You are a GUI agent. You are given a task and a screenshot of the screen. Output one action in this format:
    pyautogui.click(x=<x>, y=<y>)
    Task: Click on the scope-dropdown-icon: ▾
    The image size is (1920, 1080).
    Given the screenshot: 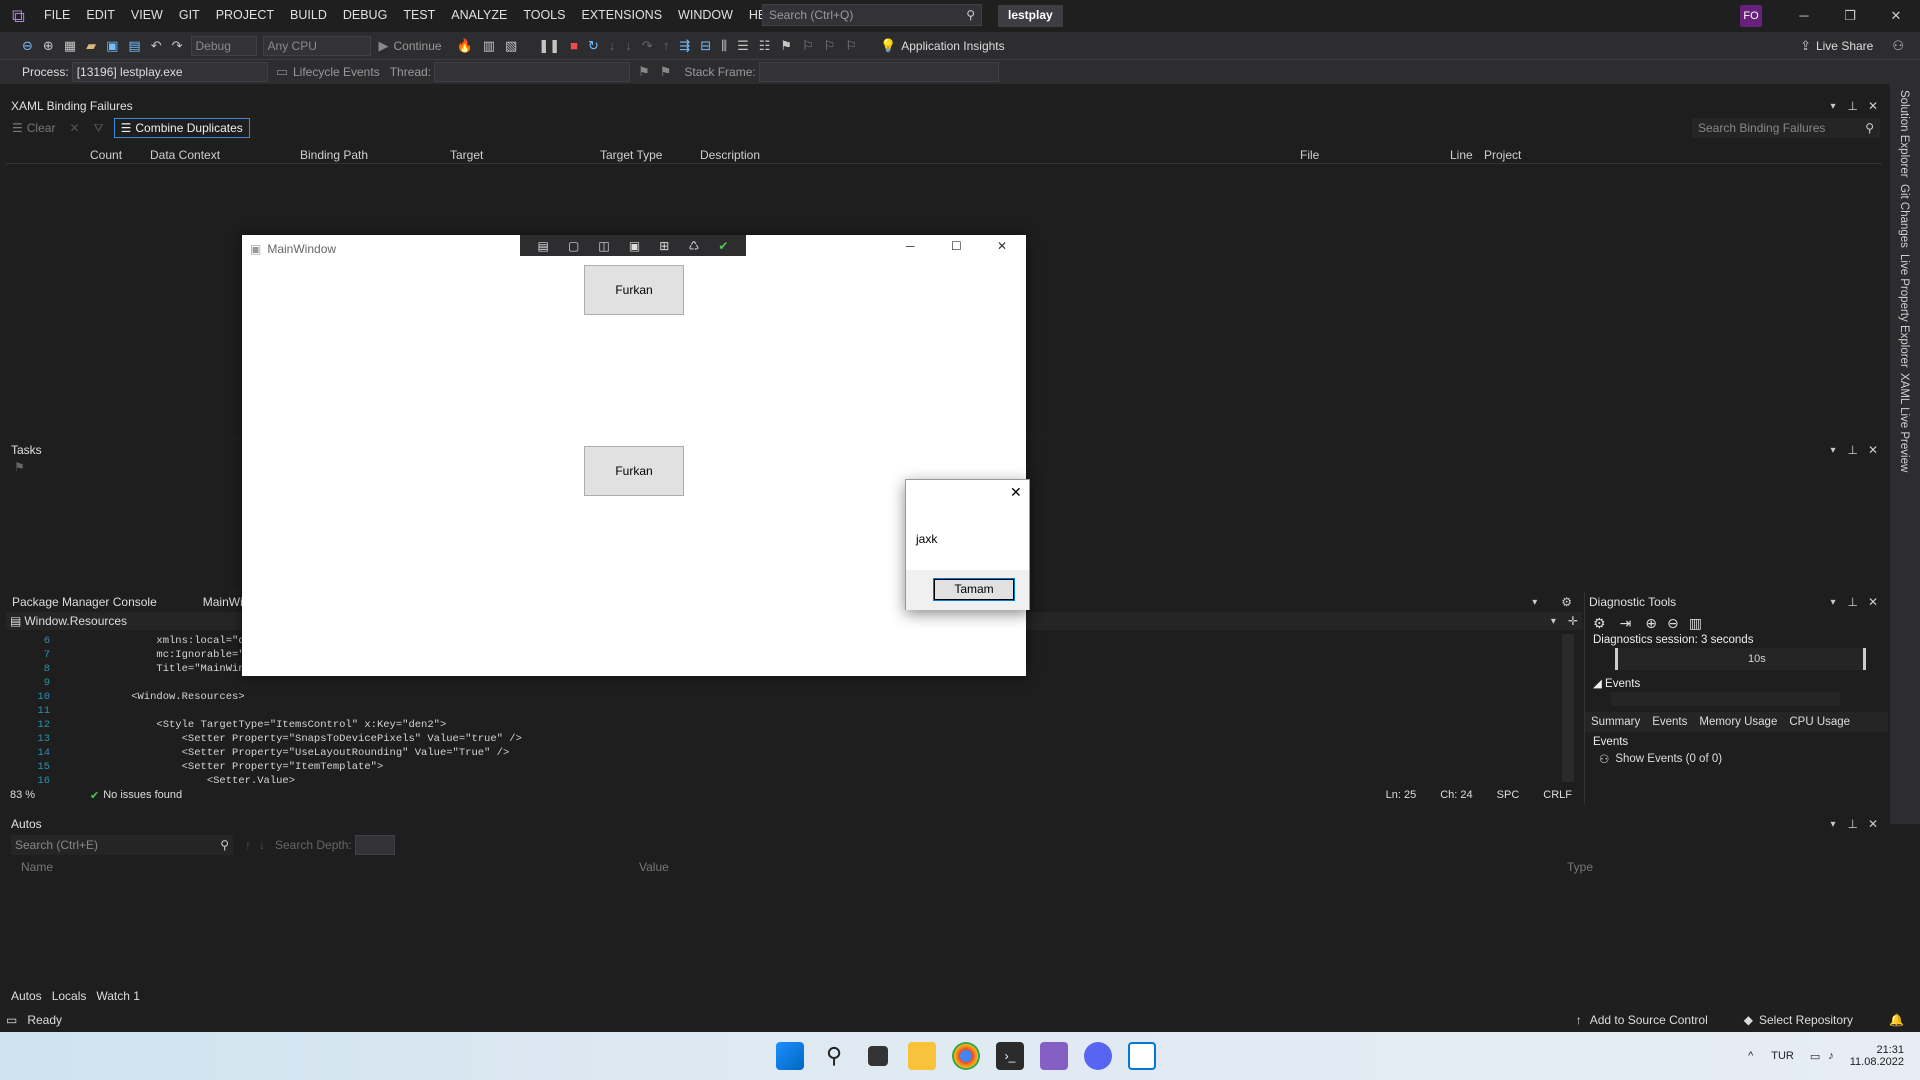 What is the action you would take?
    pyautogui.click(x=1553, y=621)
    